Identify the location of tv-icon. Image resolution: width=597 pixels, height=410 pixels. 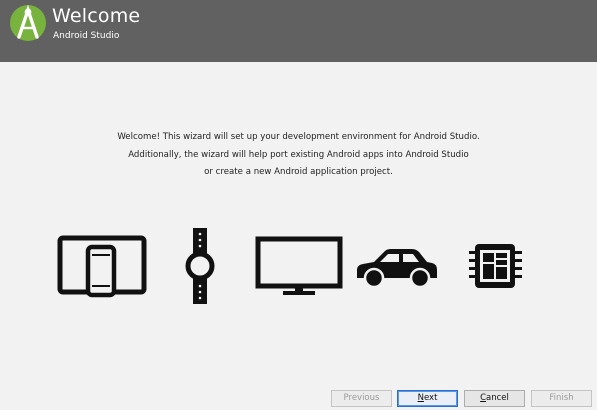
(299, 265).